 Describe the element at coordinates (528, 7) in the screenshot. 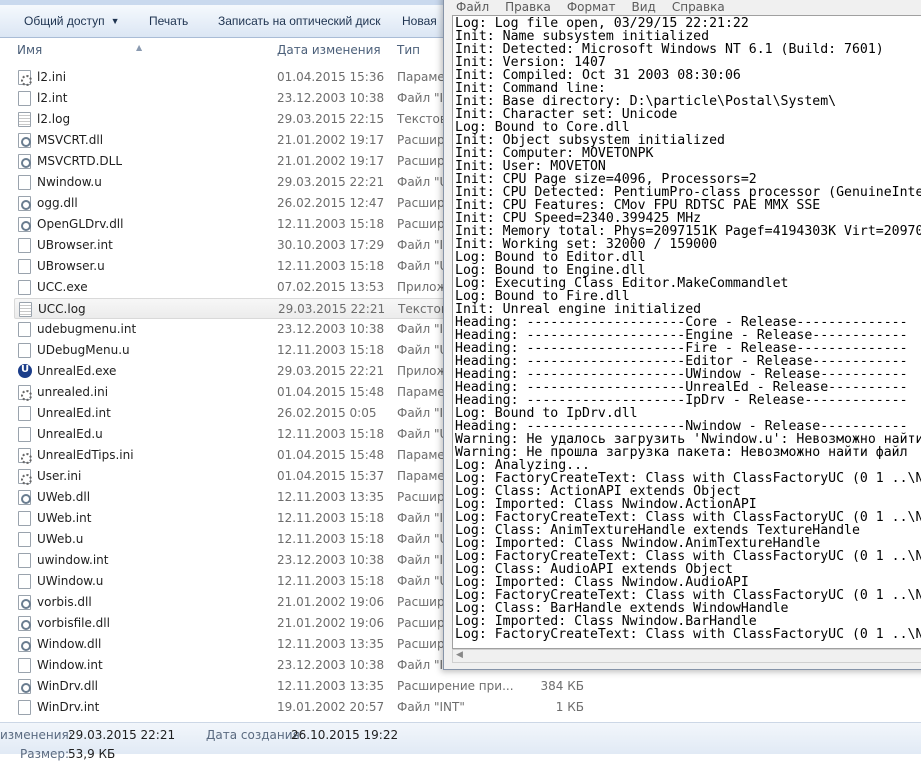

I see `menu-item: Правка` at that location.